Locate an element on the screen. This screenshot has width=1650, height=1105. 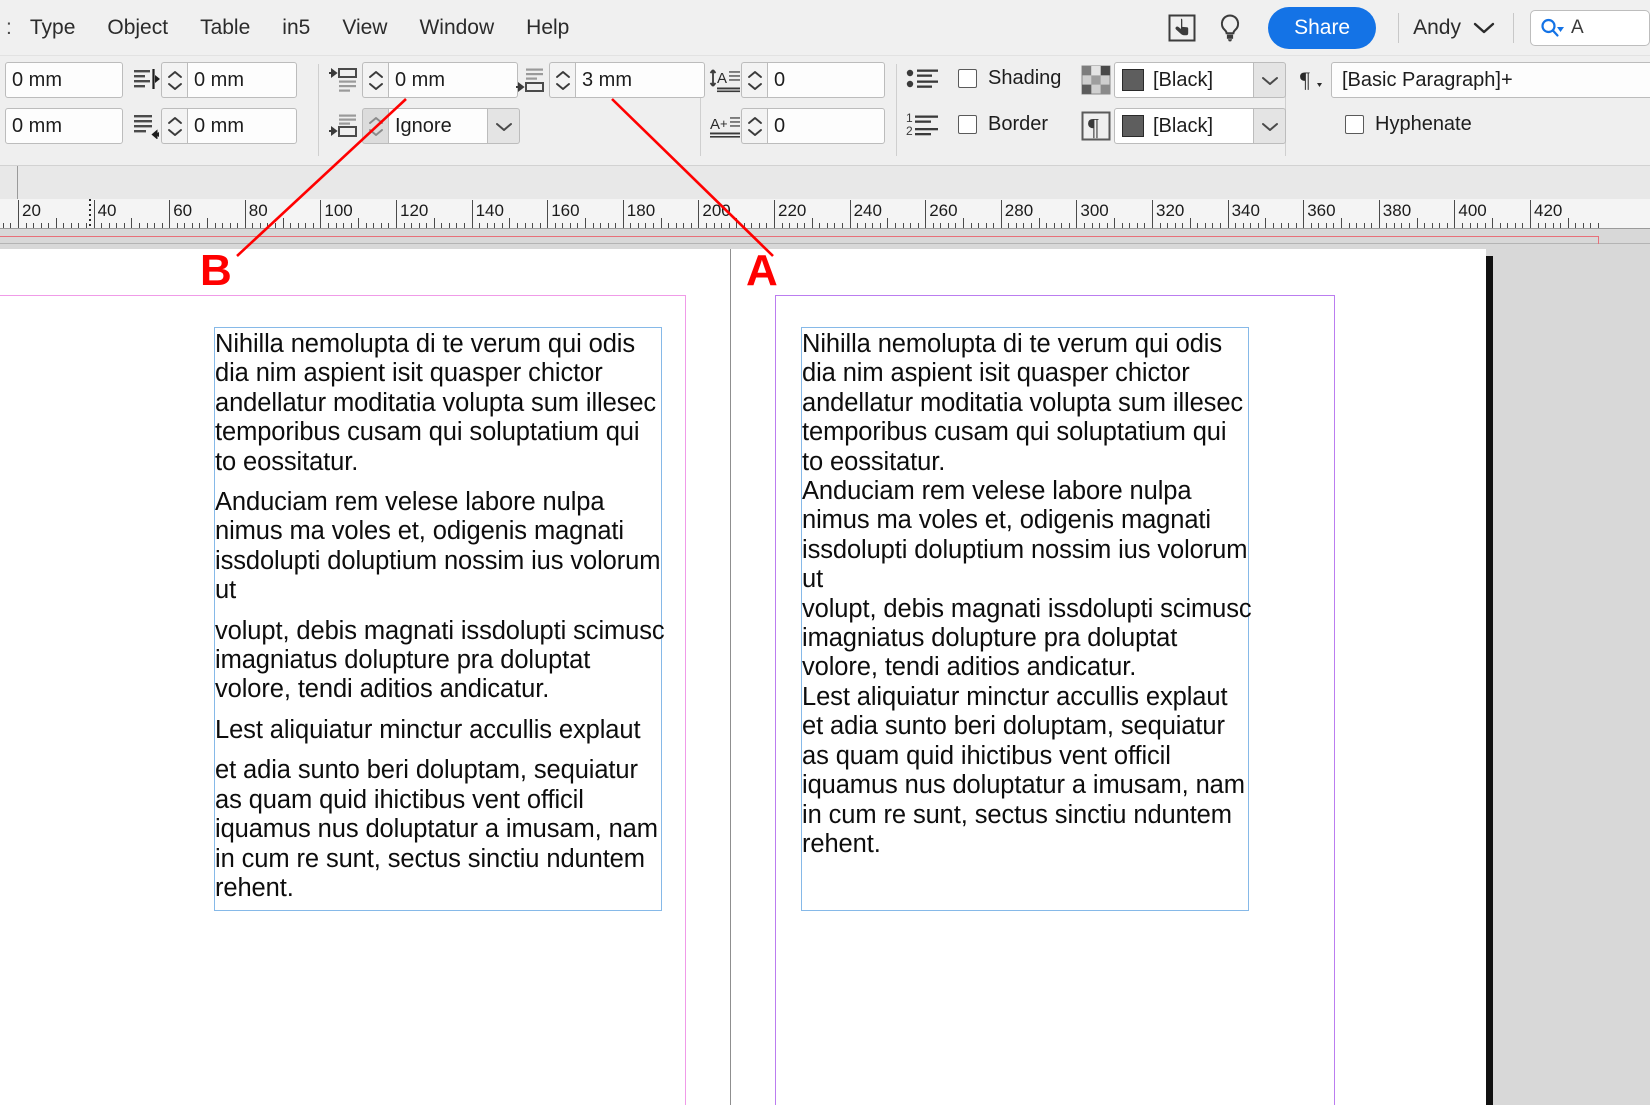
lightbulb-icon is located at coordinates (1230, 28).